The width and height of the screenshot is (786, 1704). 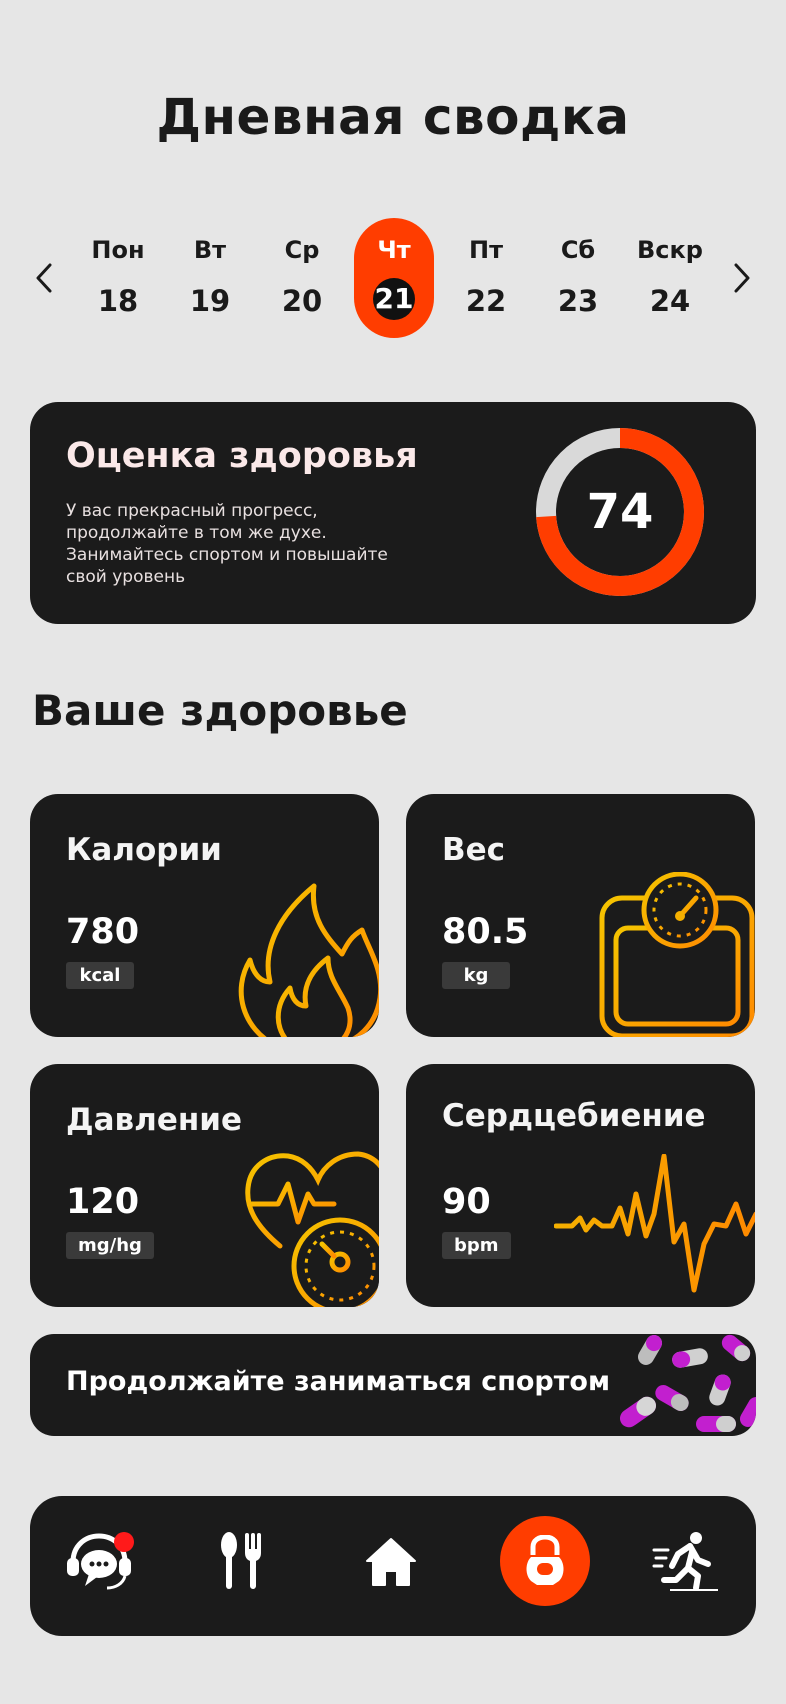 What do you see at coordinates (118, 301) in the screenshot?
I see `day-number: 18` at bounding box center [118, 301].